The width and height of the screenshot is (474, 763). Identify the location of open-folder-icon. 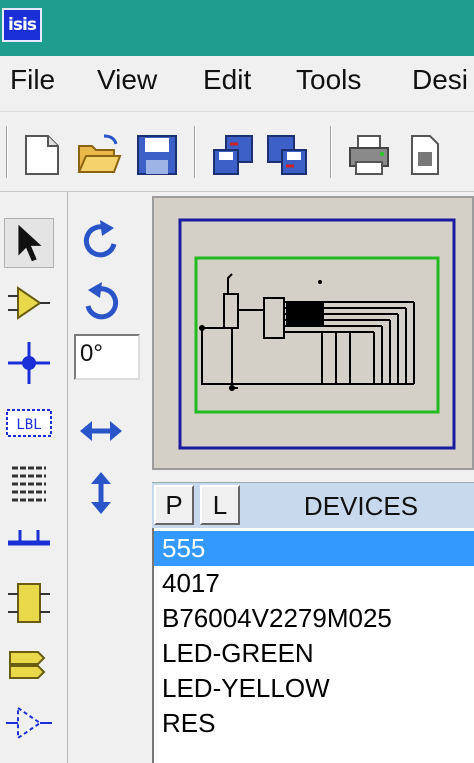
(99, 155).